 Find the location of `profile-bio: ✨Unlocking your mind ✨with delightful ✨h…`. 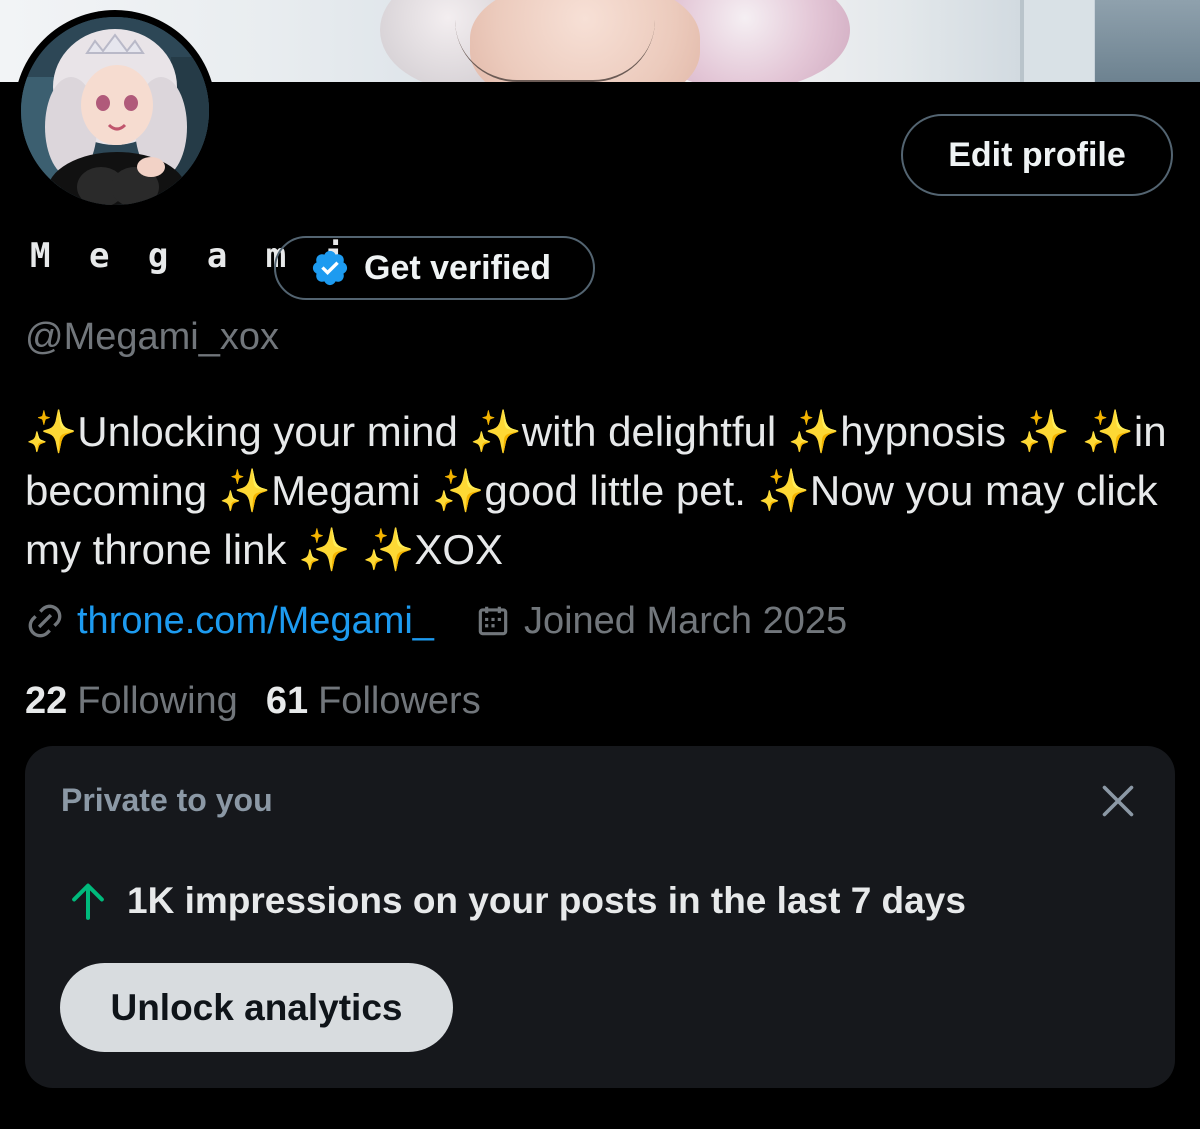

profile-bio: ✨Unlocking your mind ✨with delightful ✨h… is located at coordinates (596, 490).